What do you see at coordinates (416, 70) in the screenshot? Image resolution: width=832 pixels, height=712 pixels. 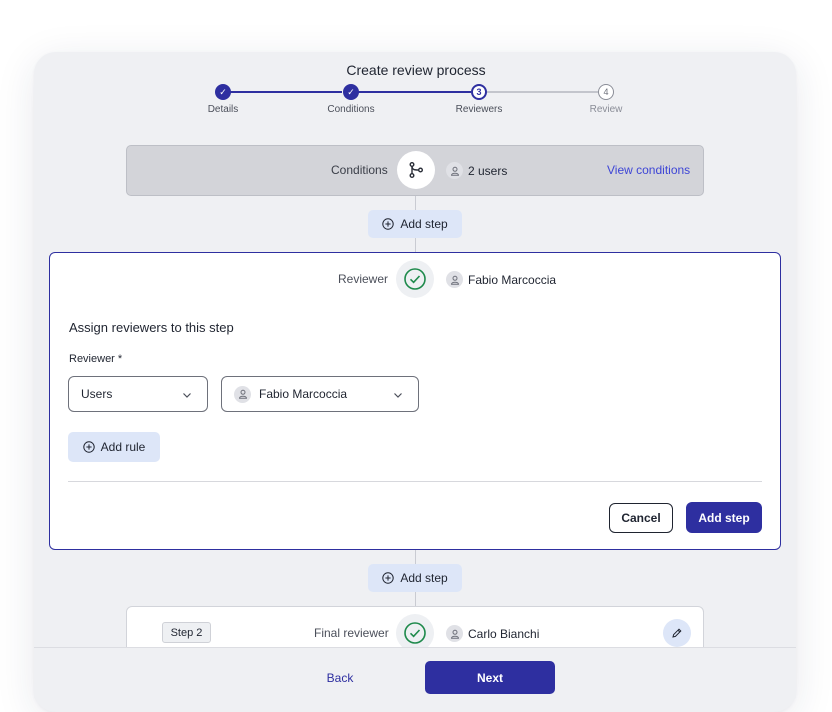 I see `page-title: Create review process` at bounding box center [416, 70].